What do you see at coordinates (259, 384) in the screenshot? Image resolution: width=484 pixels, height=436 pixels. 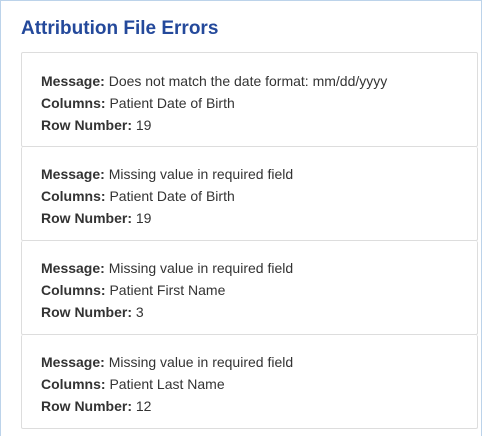 I see `error-columns-line: Columns: Patient Last Name` at bounding box center [259, 384].